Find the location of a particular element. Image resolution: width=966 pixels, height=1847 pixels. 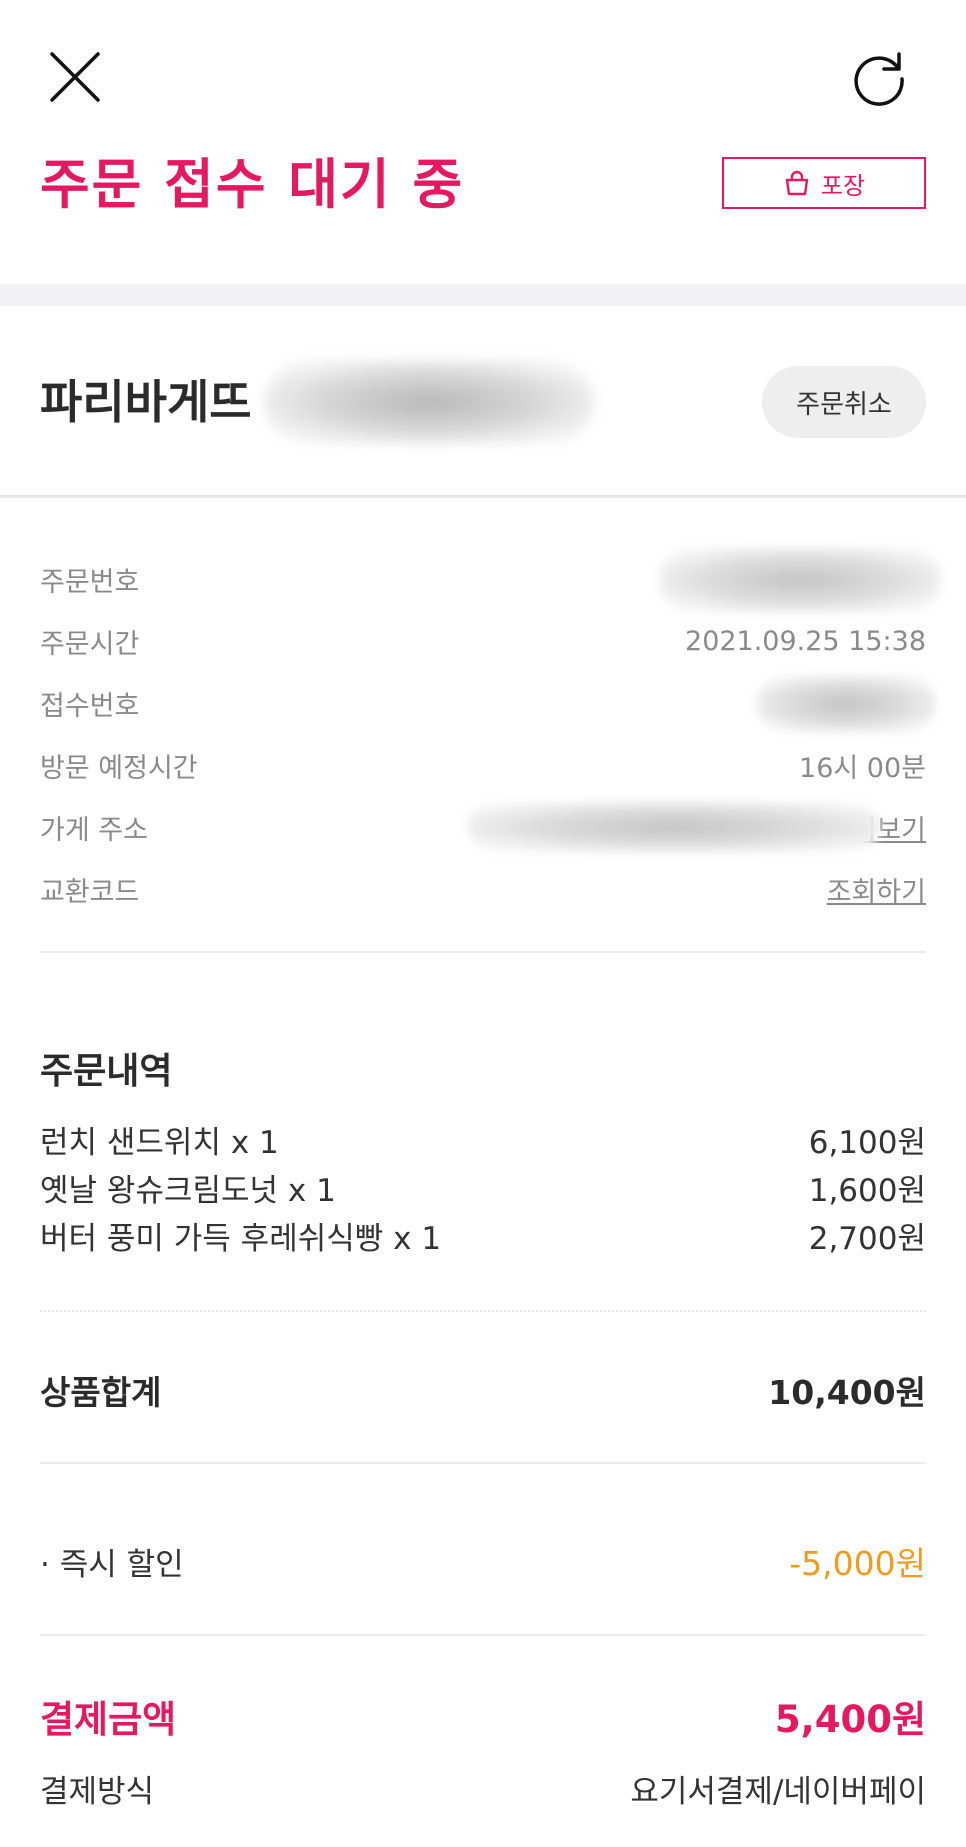

store-address-redacted is located at coordinates (674, 827).